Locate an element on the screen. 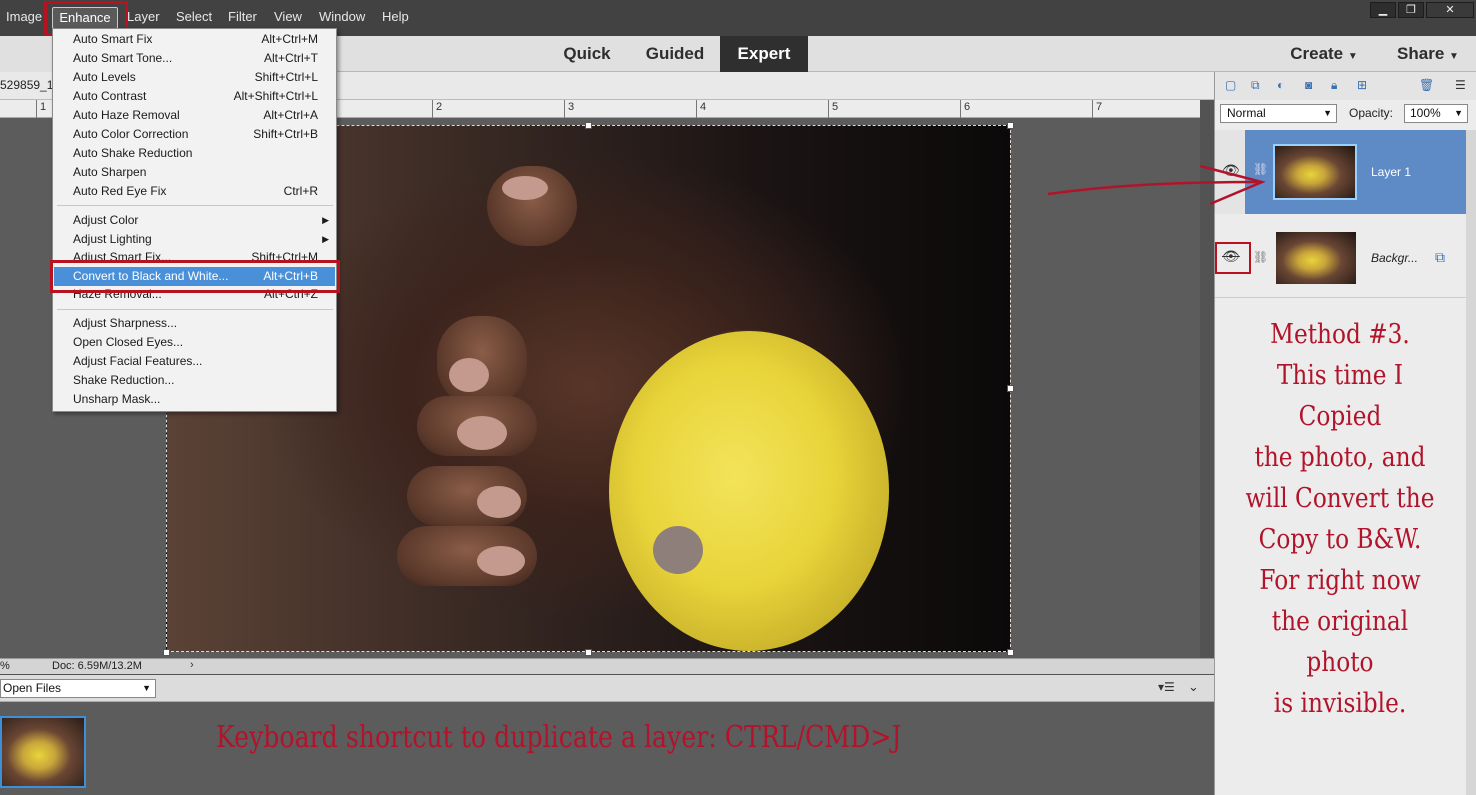 This screenshot has width=1476, height=795. photo-bin-thumbnail is located at coordinates (43, 752).